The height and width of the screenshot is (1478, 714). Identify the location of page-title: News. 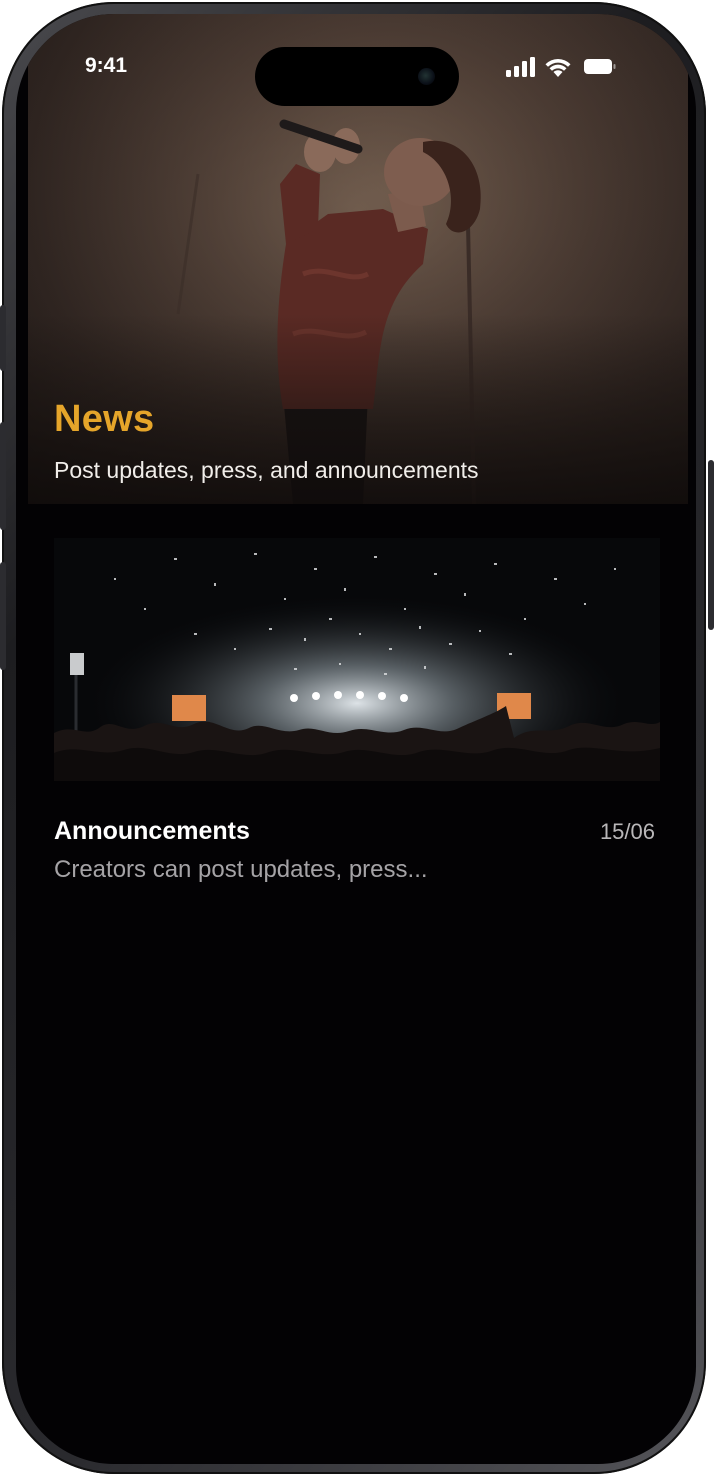
(104, 419).